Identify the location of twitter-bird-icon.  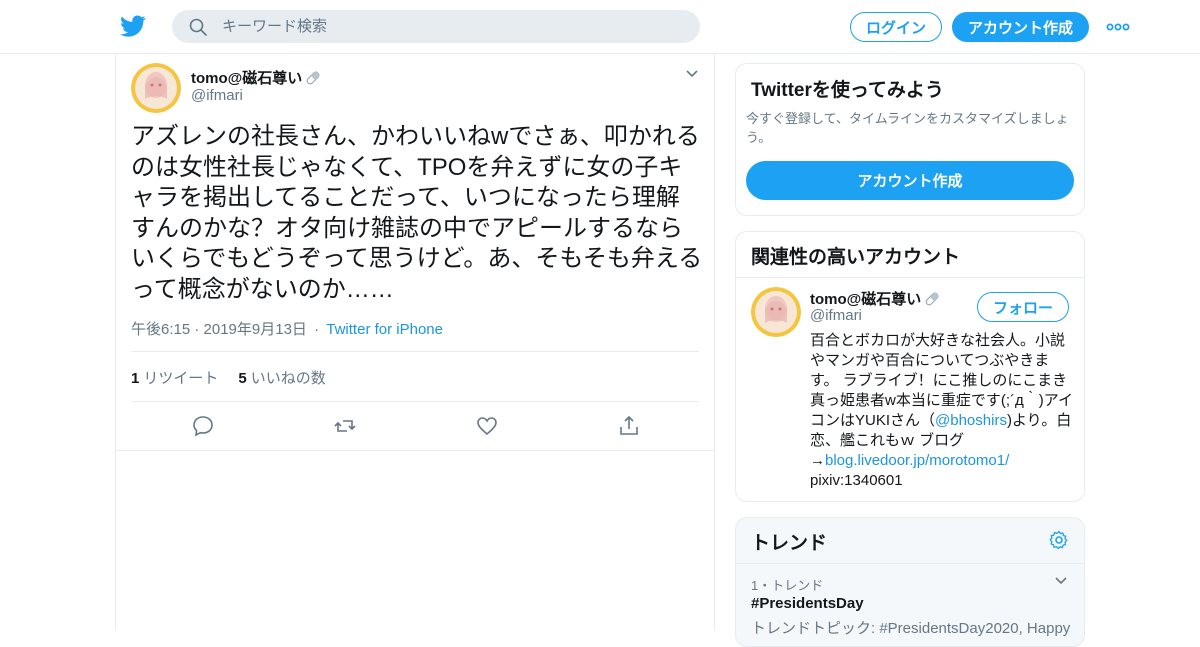
(133, 26).